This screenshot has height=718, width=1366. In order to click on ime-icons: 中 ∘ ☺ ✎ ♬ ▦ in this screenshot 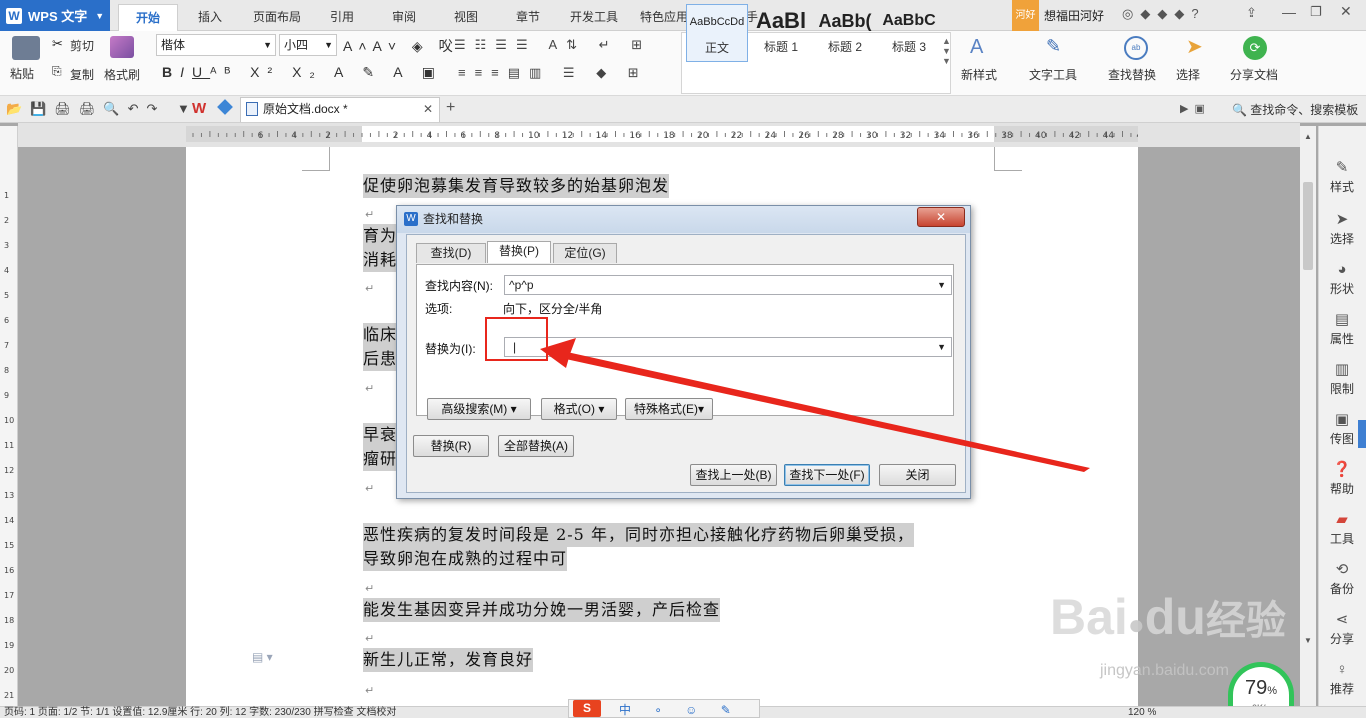, I will do `click(689, 709)`.